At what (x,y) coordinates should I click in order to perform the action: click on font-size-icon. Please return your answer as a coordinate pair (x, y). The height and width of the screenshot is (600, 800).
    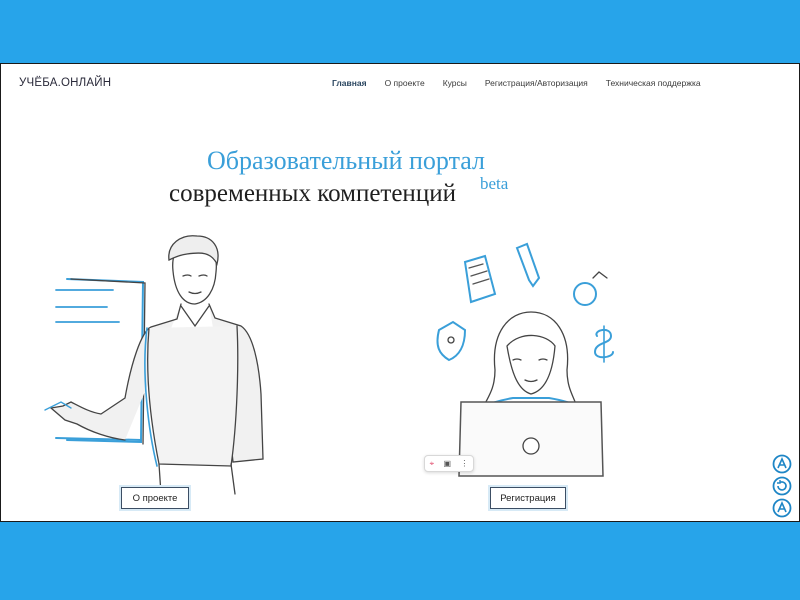
    Looking at the image, I should click on (782, 464).